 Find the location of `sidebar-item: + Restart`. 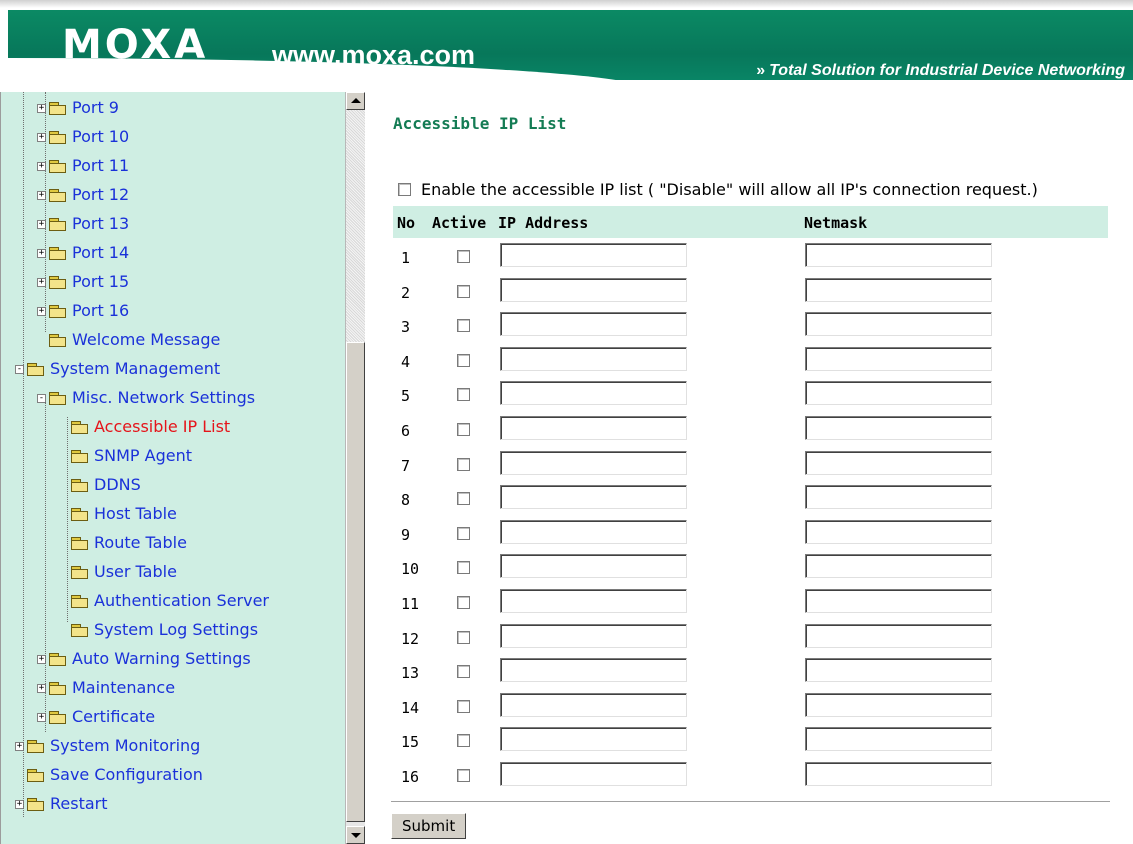

sidebar-item: + Restart is located at coordinates (61, 804).